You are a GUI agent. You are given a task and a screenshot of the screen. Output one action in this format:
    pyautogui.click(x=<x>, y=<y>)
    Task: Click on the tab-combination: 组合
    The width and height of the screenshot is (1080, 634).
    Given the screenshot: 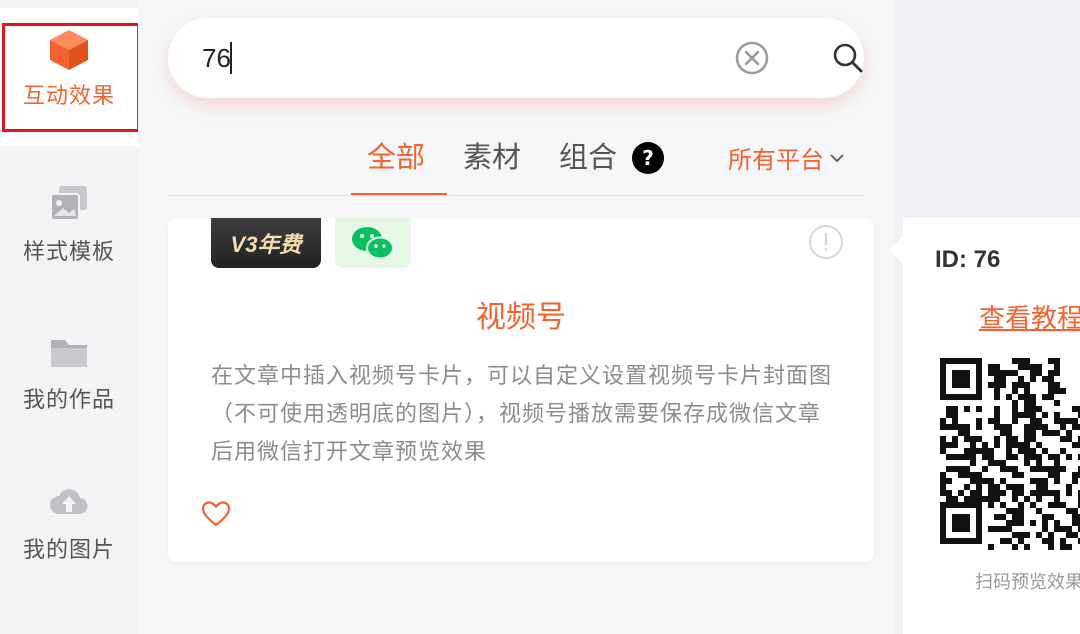 What is the action you would take?
    pyautogui.click(x=588, y=155)
    